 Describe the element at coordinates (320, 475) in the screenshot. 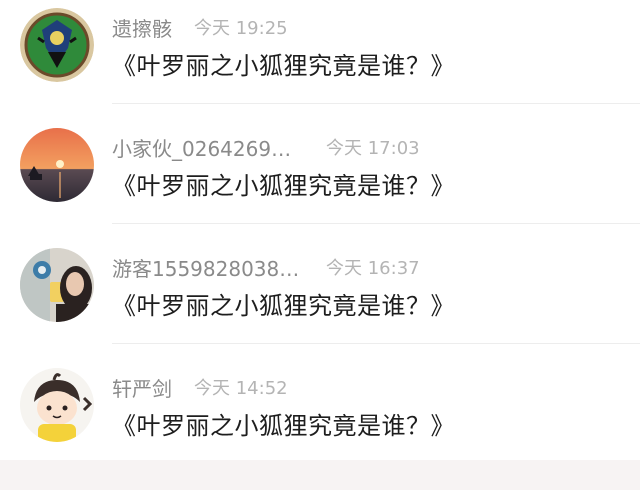

I see `bottom-spacer` at that location.